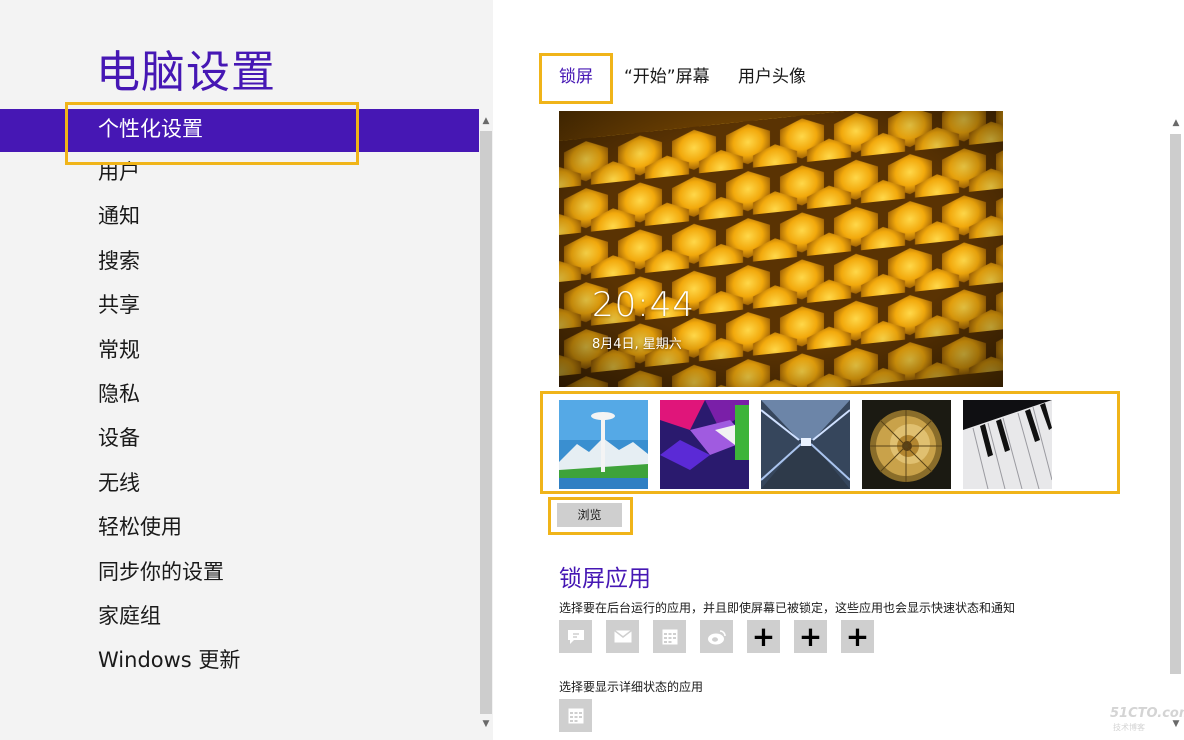 This screenshot has width=1184, height=740. Describe the element at coordinates (240, 662) in the screenshot. I see `sidebar-item-windows-update: Windows 更新` at that location.